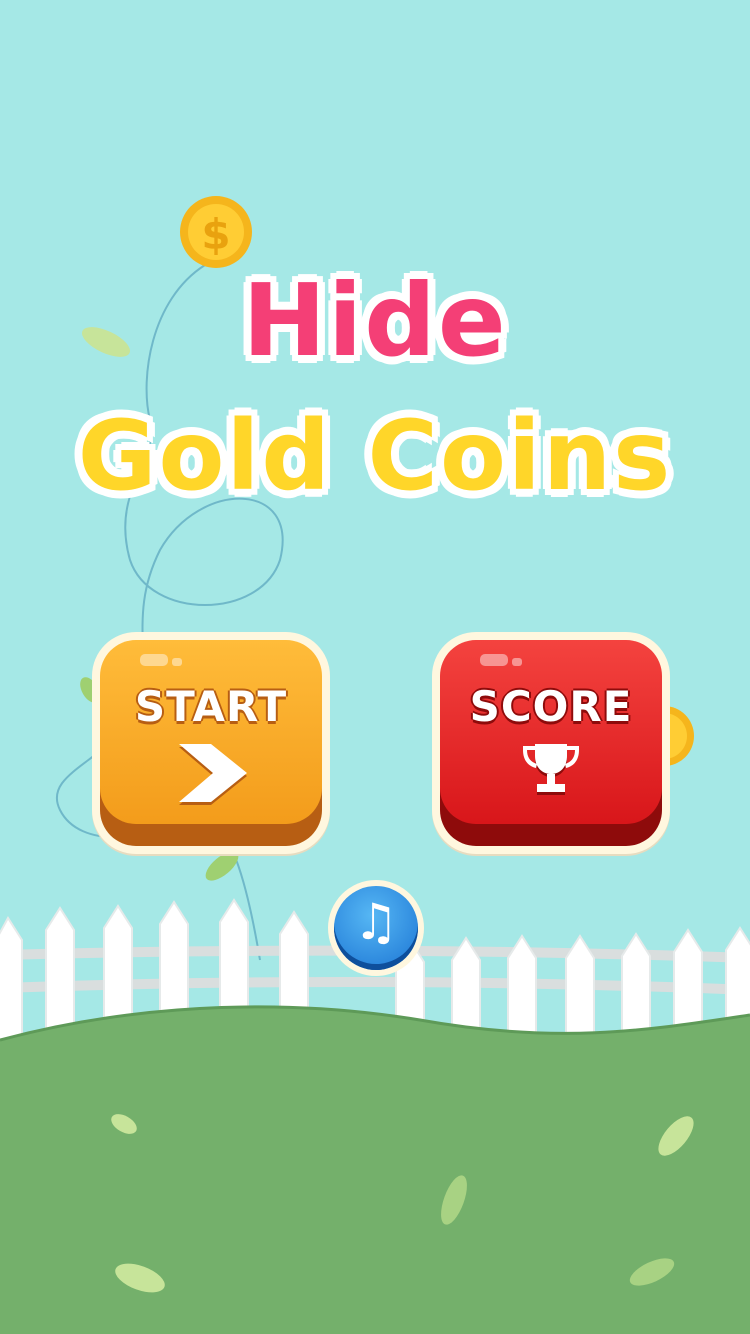  What do you see at coordinates (551, 769) in the screenshot?
I see `trophy-icon` at bounding box center [551, 769].